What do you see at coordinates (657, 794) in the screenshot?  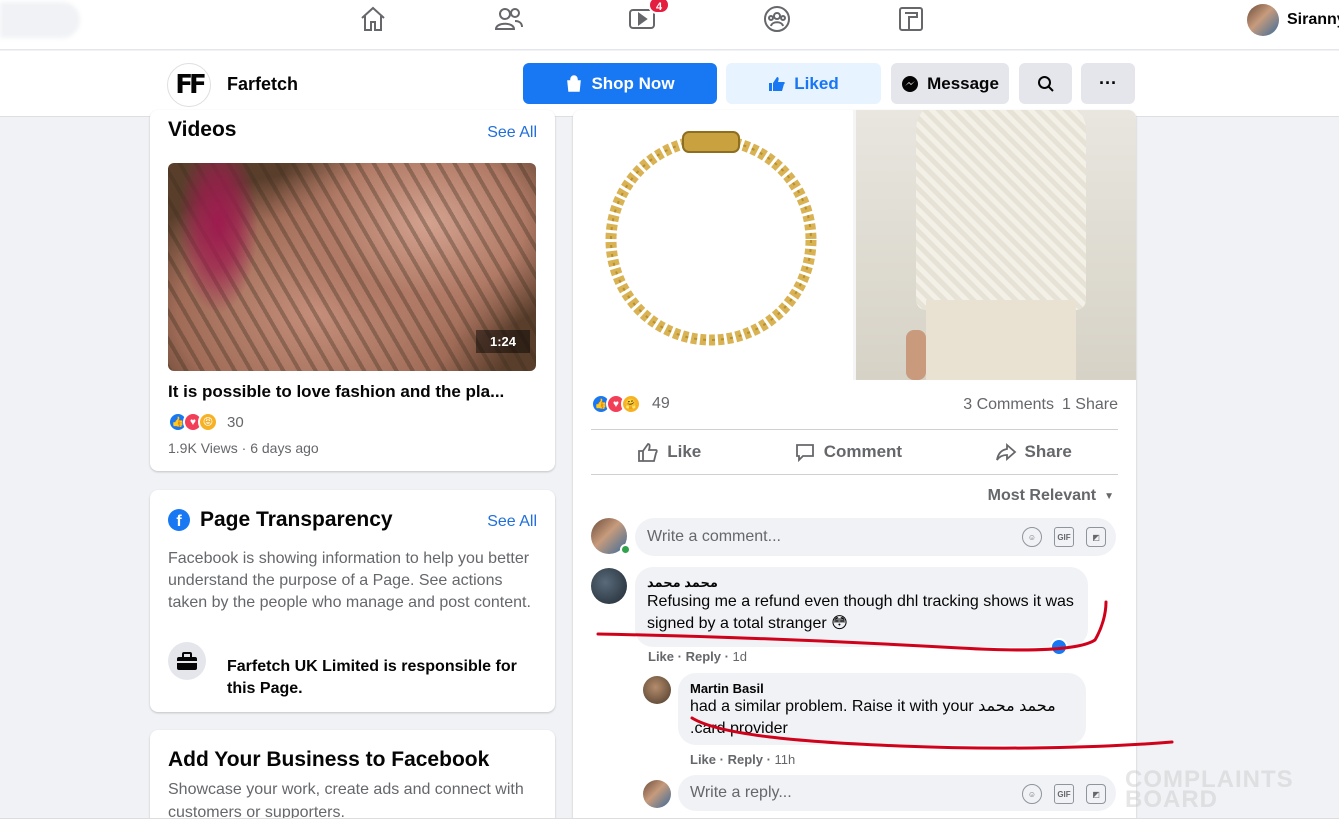 I see `replier-avatar` at bounding box center [657, 794].